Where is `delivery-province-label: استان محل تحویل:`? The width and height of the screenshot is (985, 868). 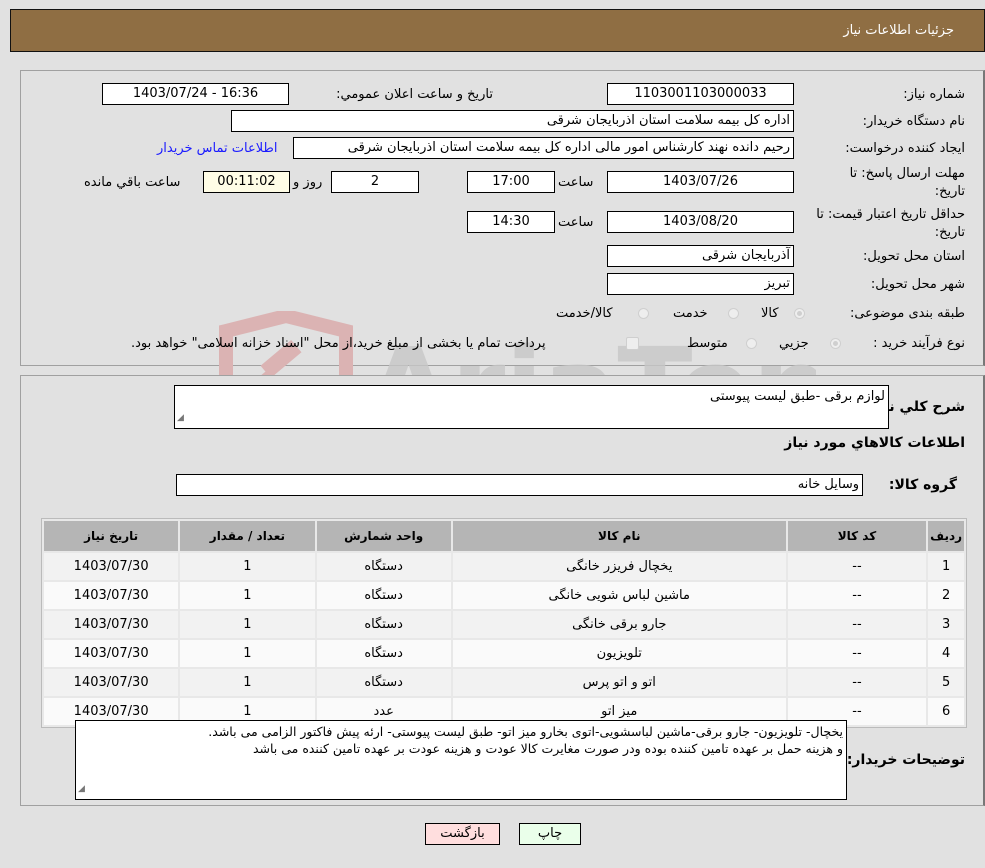 delivery-province-label: استان محل تحویل: is located at coordinates (914, 256).